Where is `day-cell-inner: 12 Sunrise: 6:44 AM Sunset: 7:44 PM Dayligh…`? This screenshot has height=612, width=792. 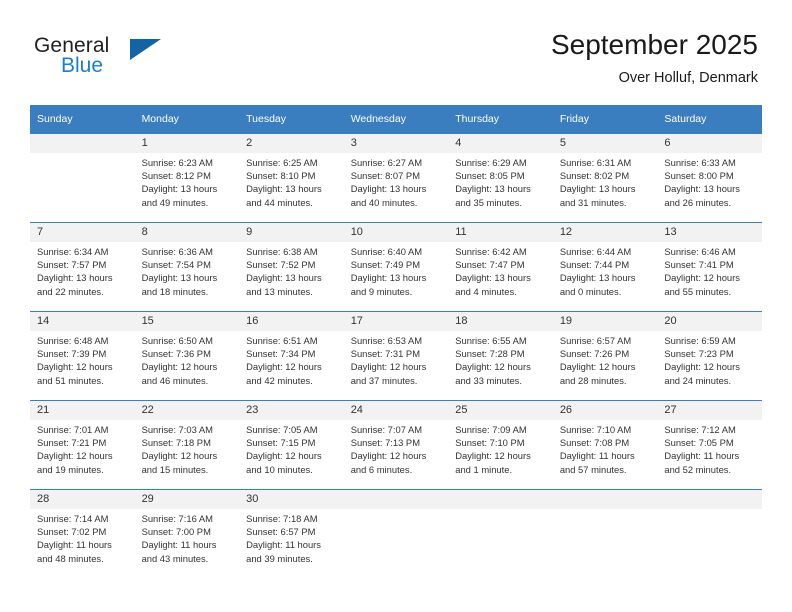 day-cell-inner: 12 Sunrise: 6:44 AM Sunset: 7:44 PM Dayligh… is located at coordinates (605, 266).